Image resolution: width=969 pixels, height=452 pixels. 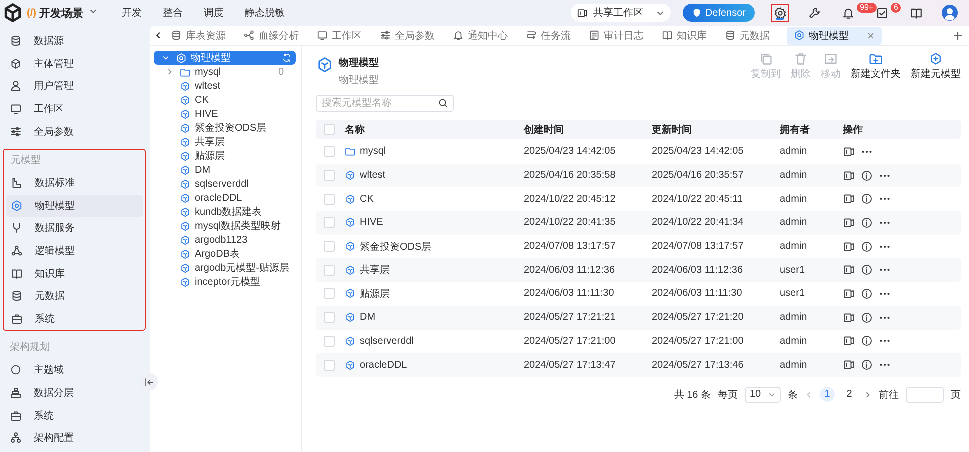 I want to click on sidebar-item: 元数据, so click(x=74, y=296).